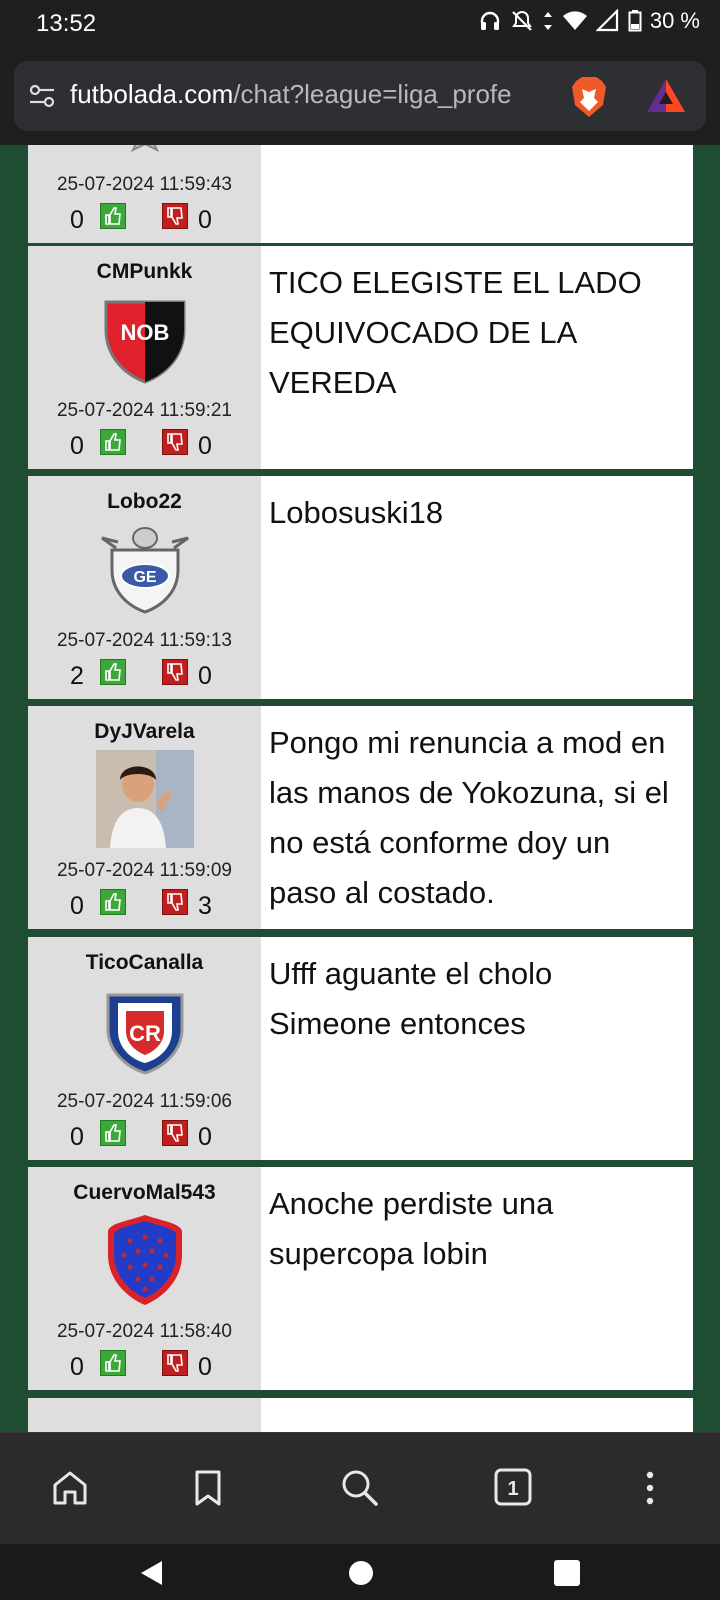 Image resolution: width=720 pixels, height=1600 pixels. Describe the element at coordinates (144, 963) in the screenshot. I see `message-username: TicoCanalla` at that location.